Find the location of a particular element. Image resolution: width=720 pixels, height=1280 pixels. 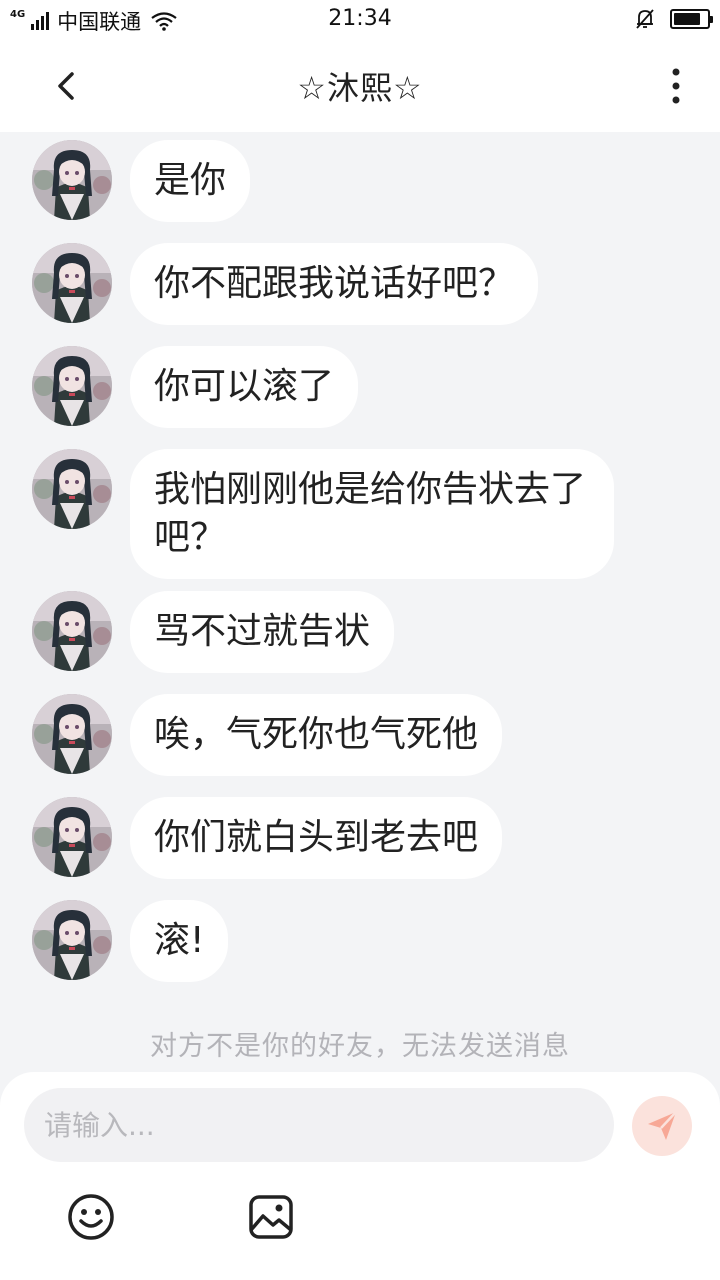

message-bubble: 唉，气死你也气死他 is located at coordinates (316, 735).